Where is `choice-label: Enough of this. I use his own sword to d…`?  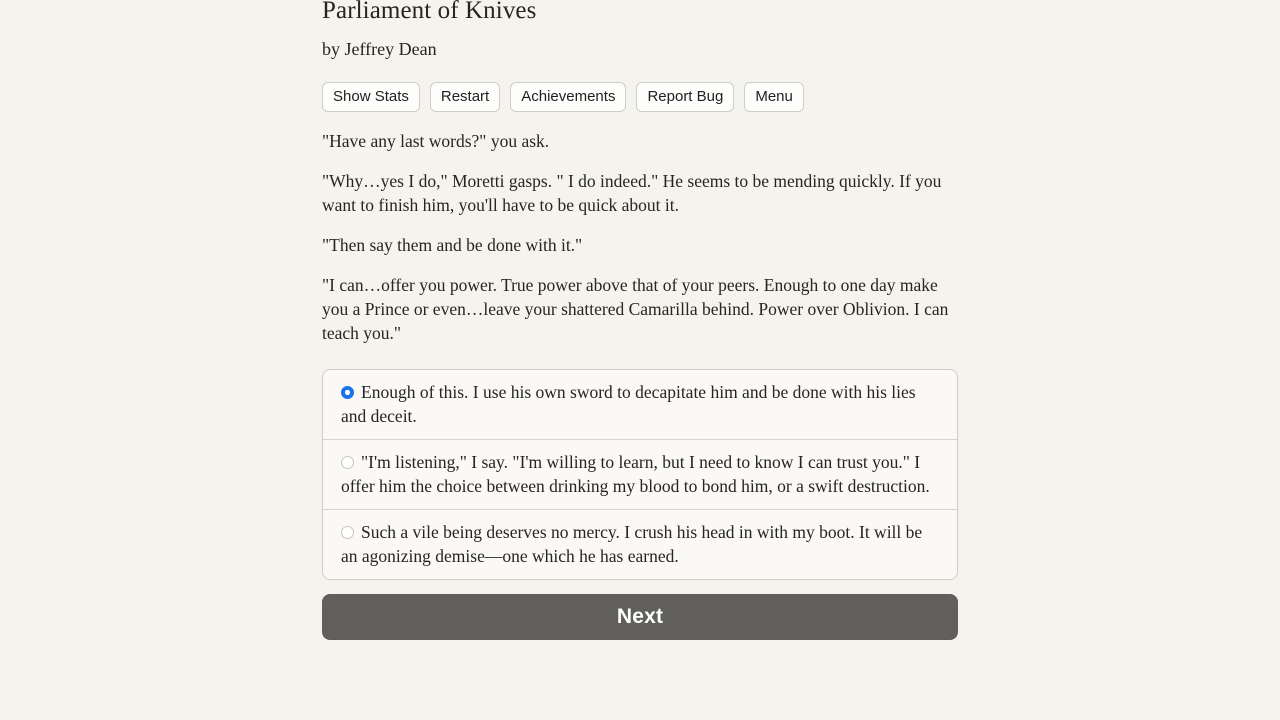 choice-label: Enough of this. I use his own sword to d… is located at coordinates (628, 404).